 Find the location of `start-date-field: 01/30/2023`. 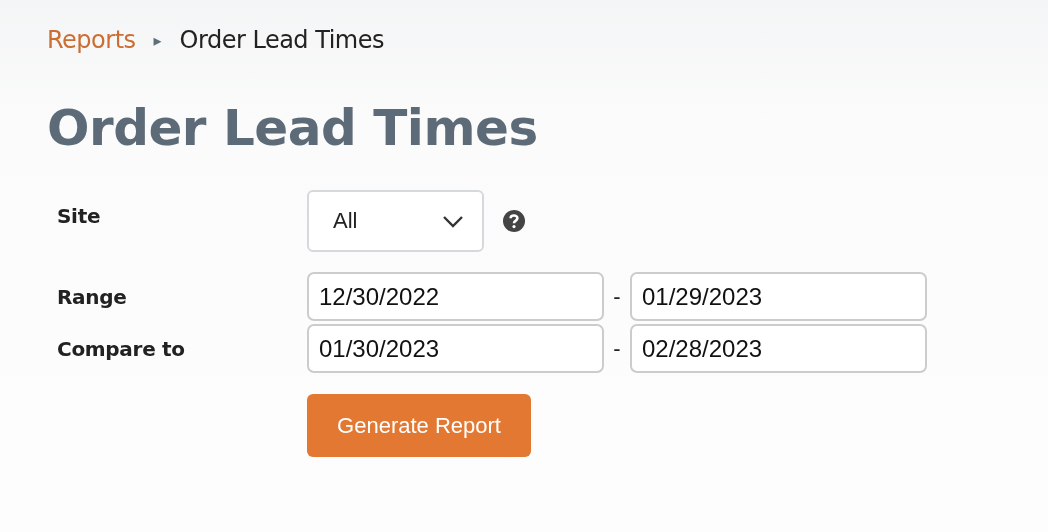

start-date-field: 01/30/2023 is located at coordinates (455, 348).